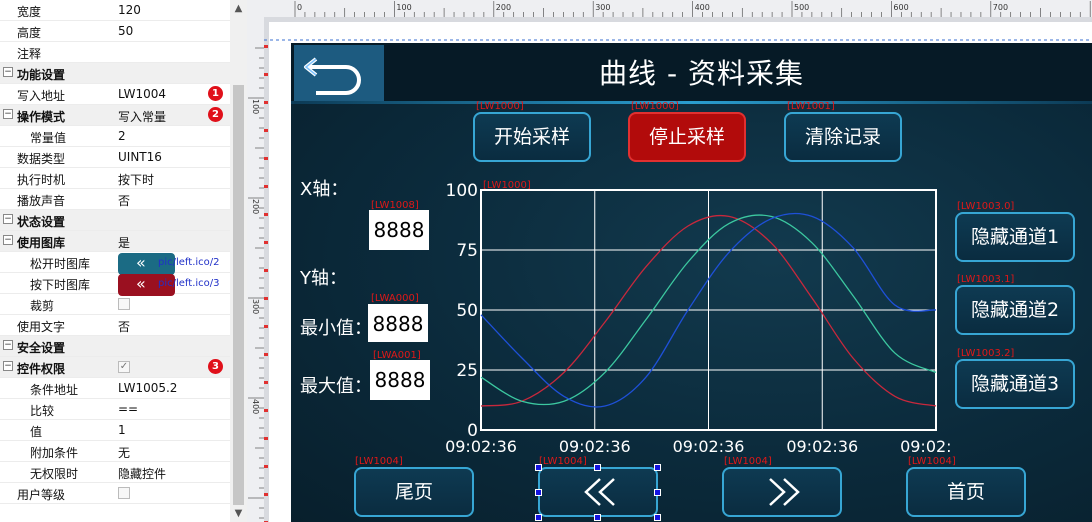  Describe the element at coordinates (169, 264) in the screenshot. I see `library-image-preview: « pic/left.ico/2` at that location.